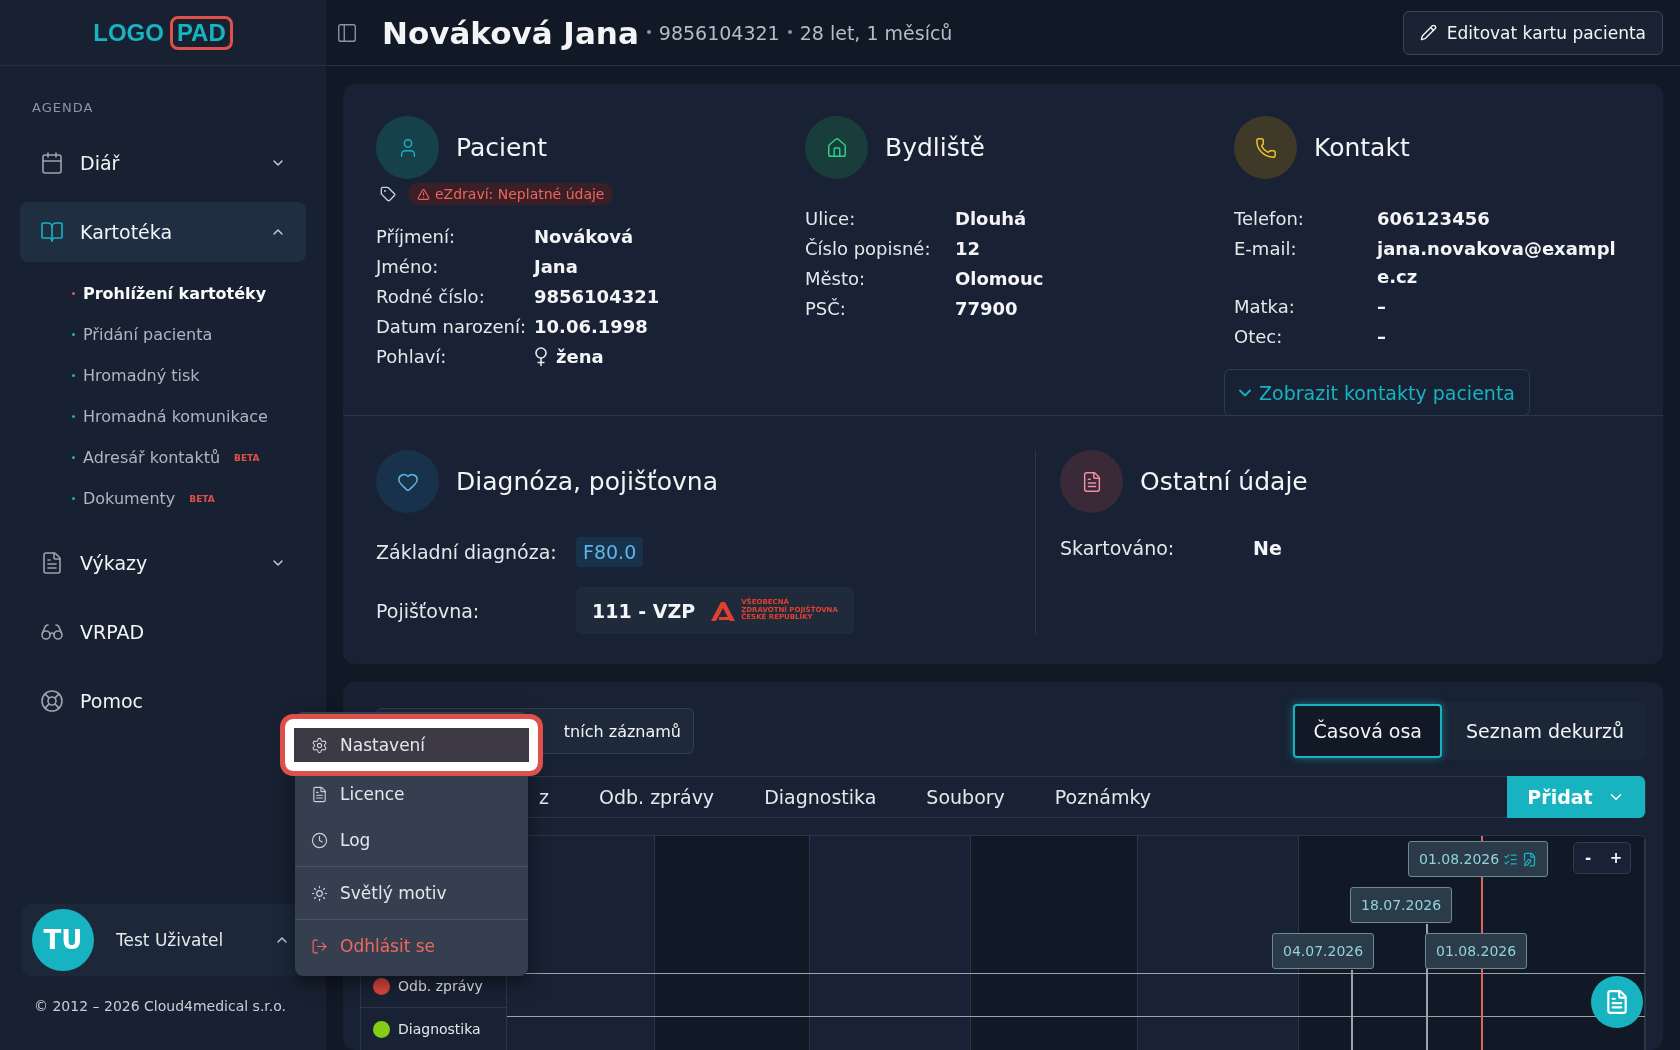 Image resolution: width=1680 pixels, height=1050 pixels. I want to click on field-value: Jana, so click(556, 267).